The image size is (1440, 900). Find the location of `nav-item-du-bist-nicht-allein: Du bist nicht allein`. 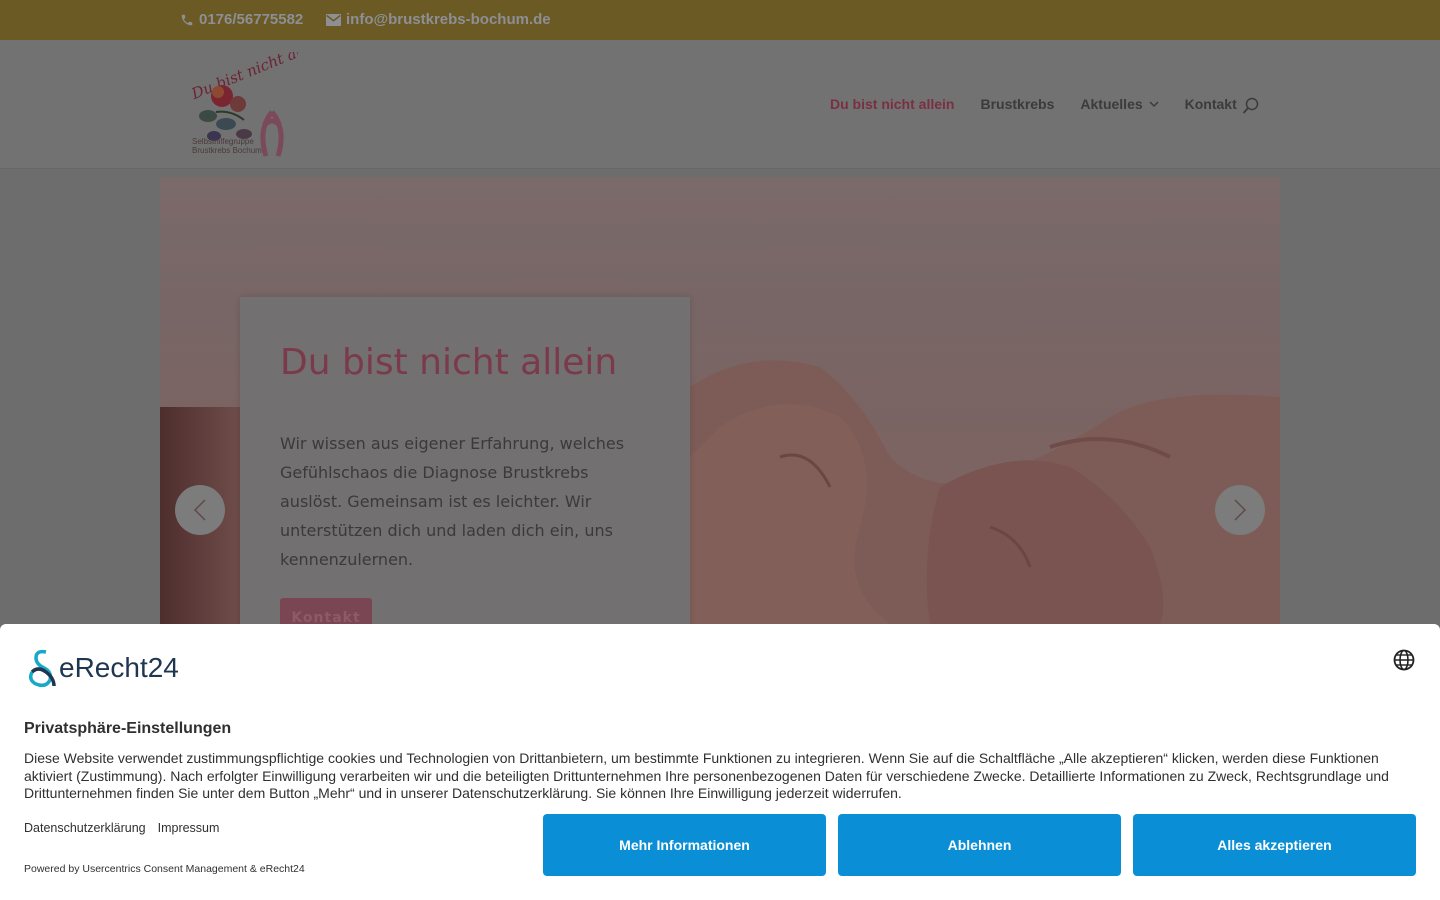

nav-item-du-bist-nicht-allein: Du bist nicht allein is located at coordinates (892, 104).